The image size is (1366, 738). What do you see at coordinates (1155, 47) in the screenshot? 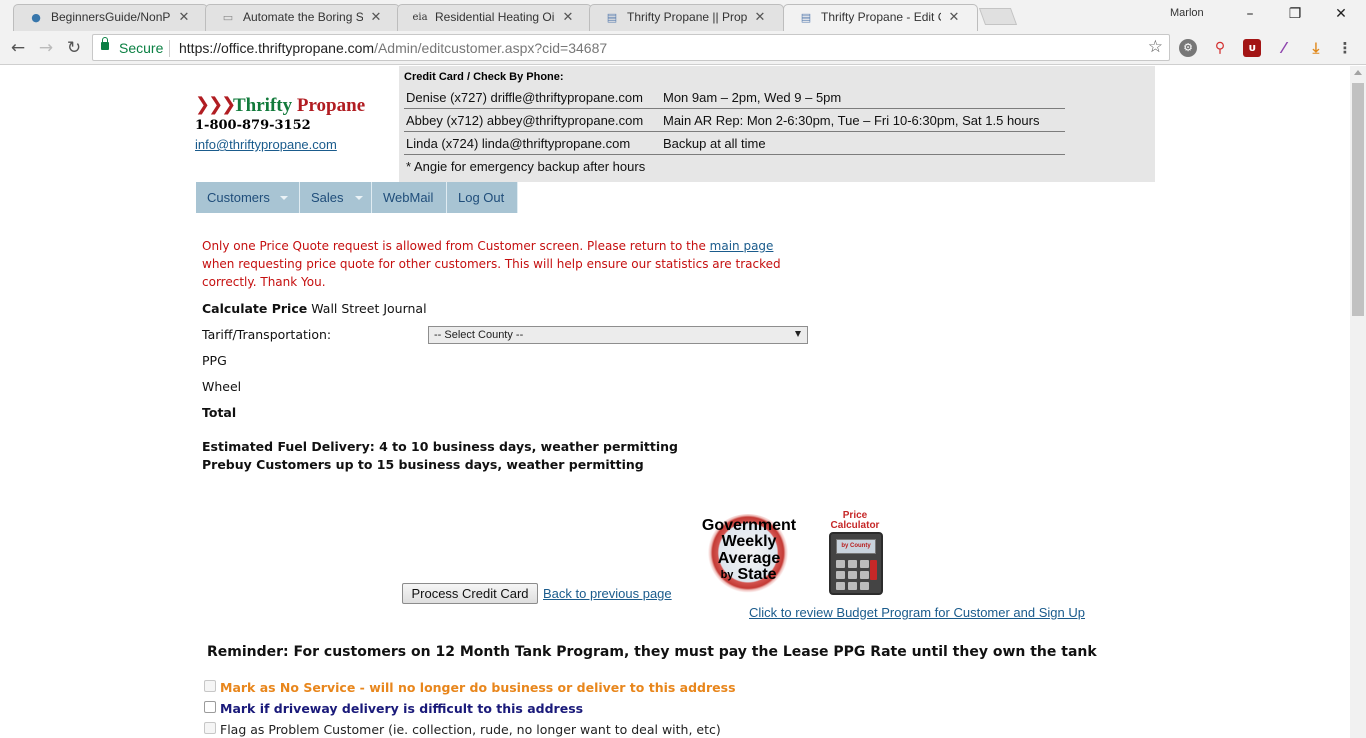
I see `bookmark-star-icon: ☆` at bounding box center [1155, 47].